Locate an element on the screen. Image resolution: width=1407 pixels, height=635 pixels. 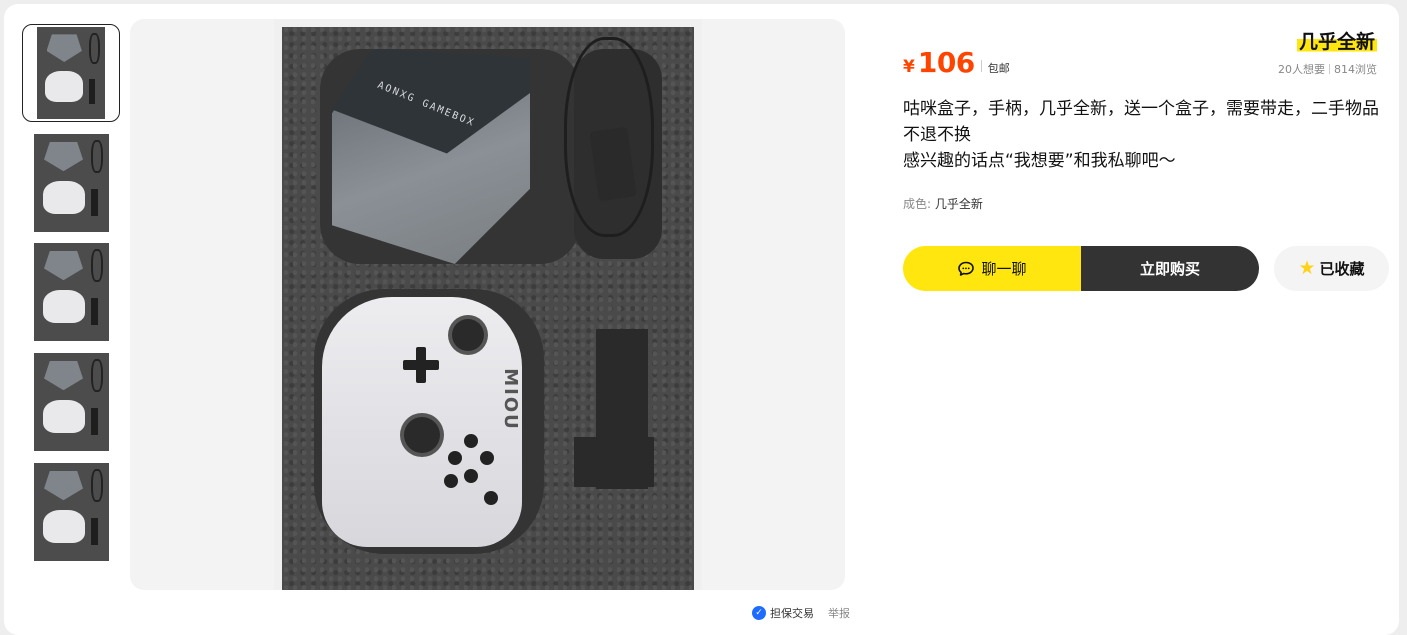
wants-count: 20人想要 is located at coordinates (1301, 69).